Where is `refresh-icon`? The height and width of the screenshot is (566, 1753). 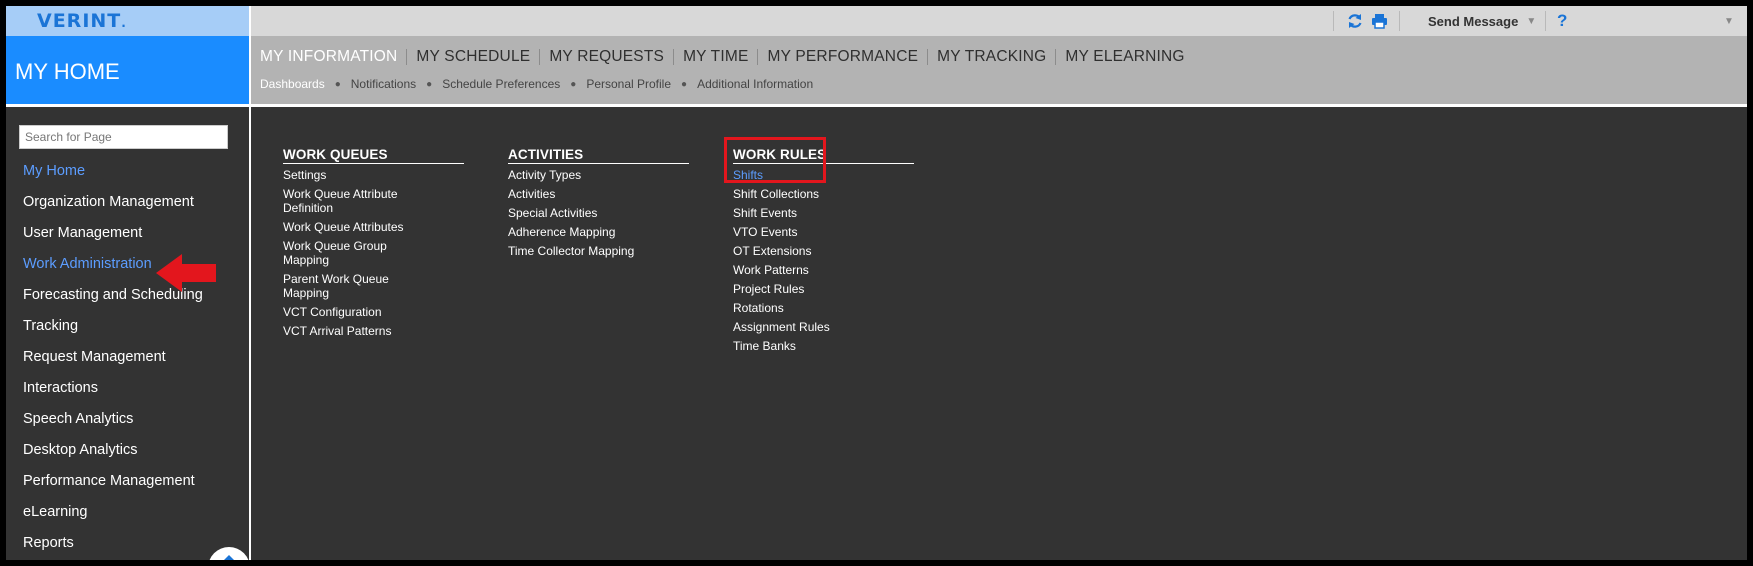
refresh-icon is located at coordinates (1355, 21).